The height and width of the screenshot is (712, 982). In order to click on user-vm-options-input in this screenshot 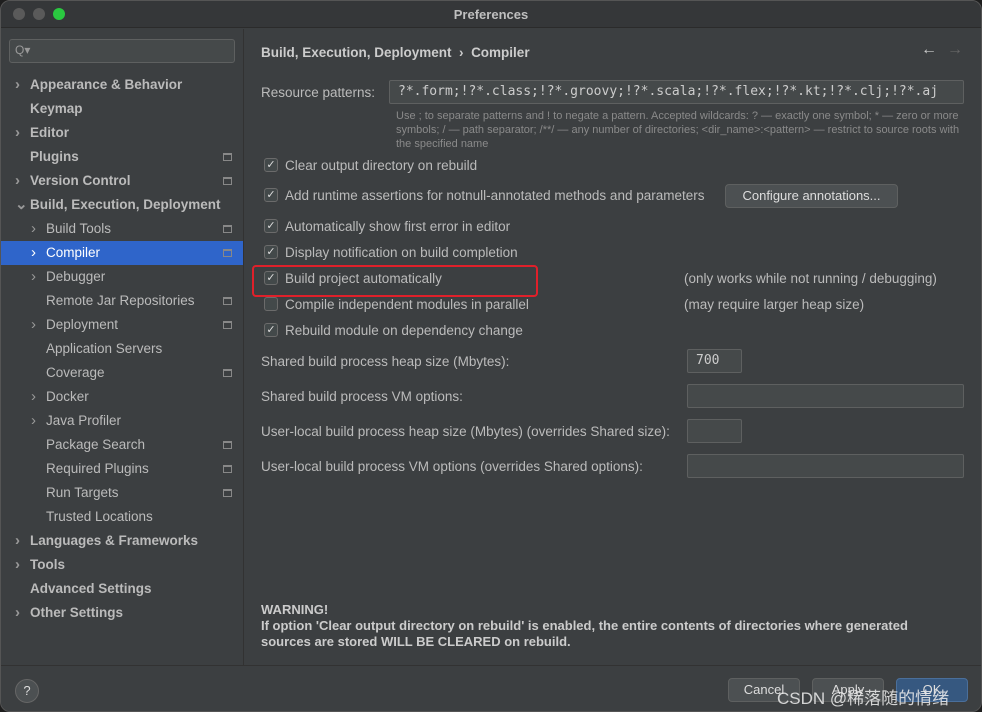, I will do `click(825, 466)`.